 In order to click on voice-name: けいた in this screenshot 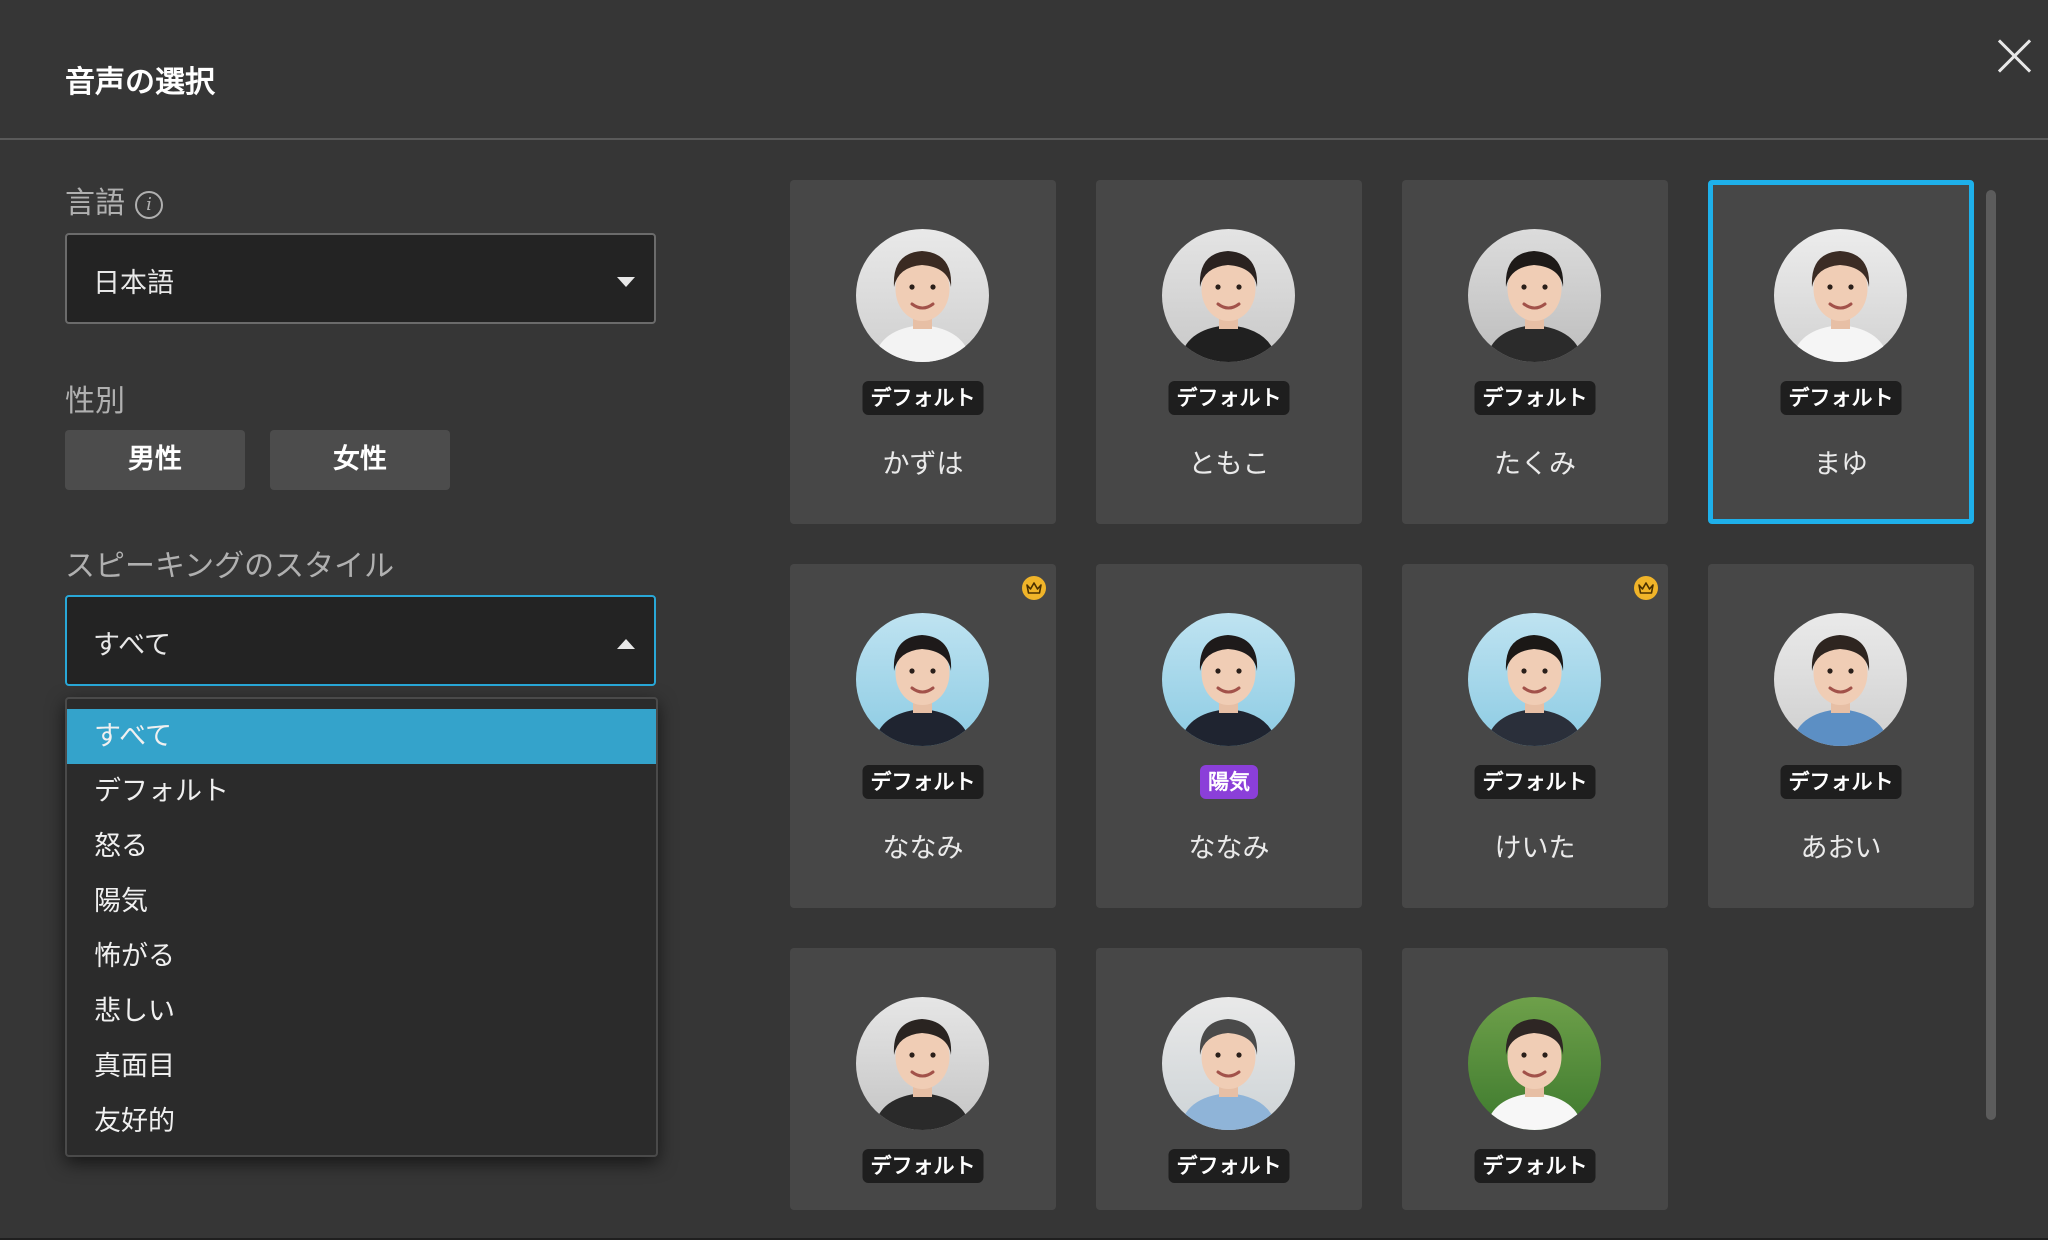, I will do `click(1535, 848)`.